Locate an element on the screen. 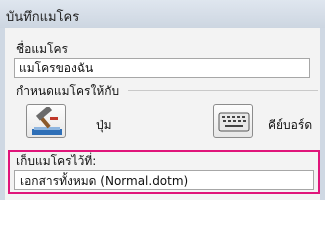 The height and width of the screenshot is (240, 325). store-macro-select: เอกสารทั้งหมด (Normal.dotm) is located at coordinates (164, 180).